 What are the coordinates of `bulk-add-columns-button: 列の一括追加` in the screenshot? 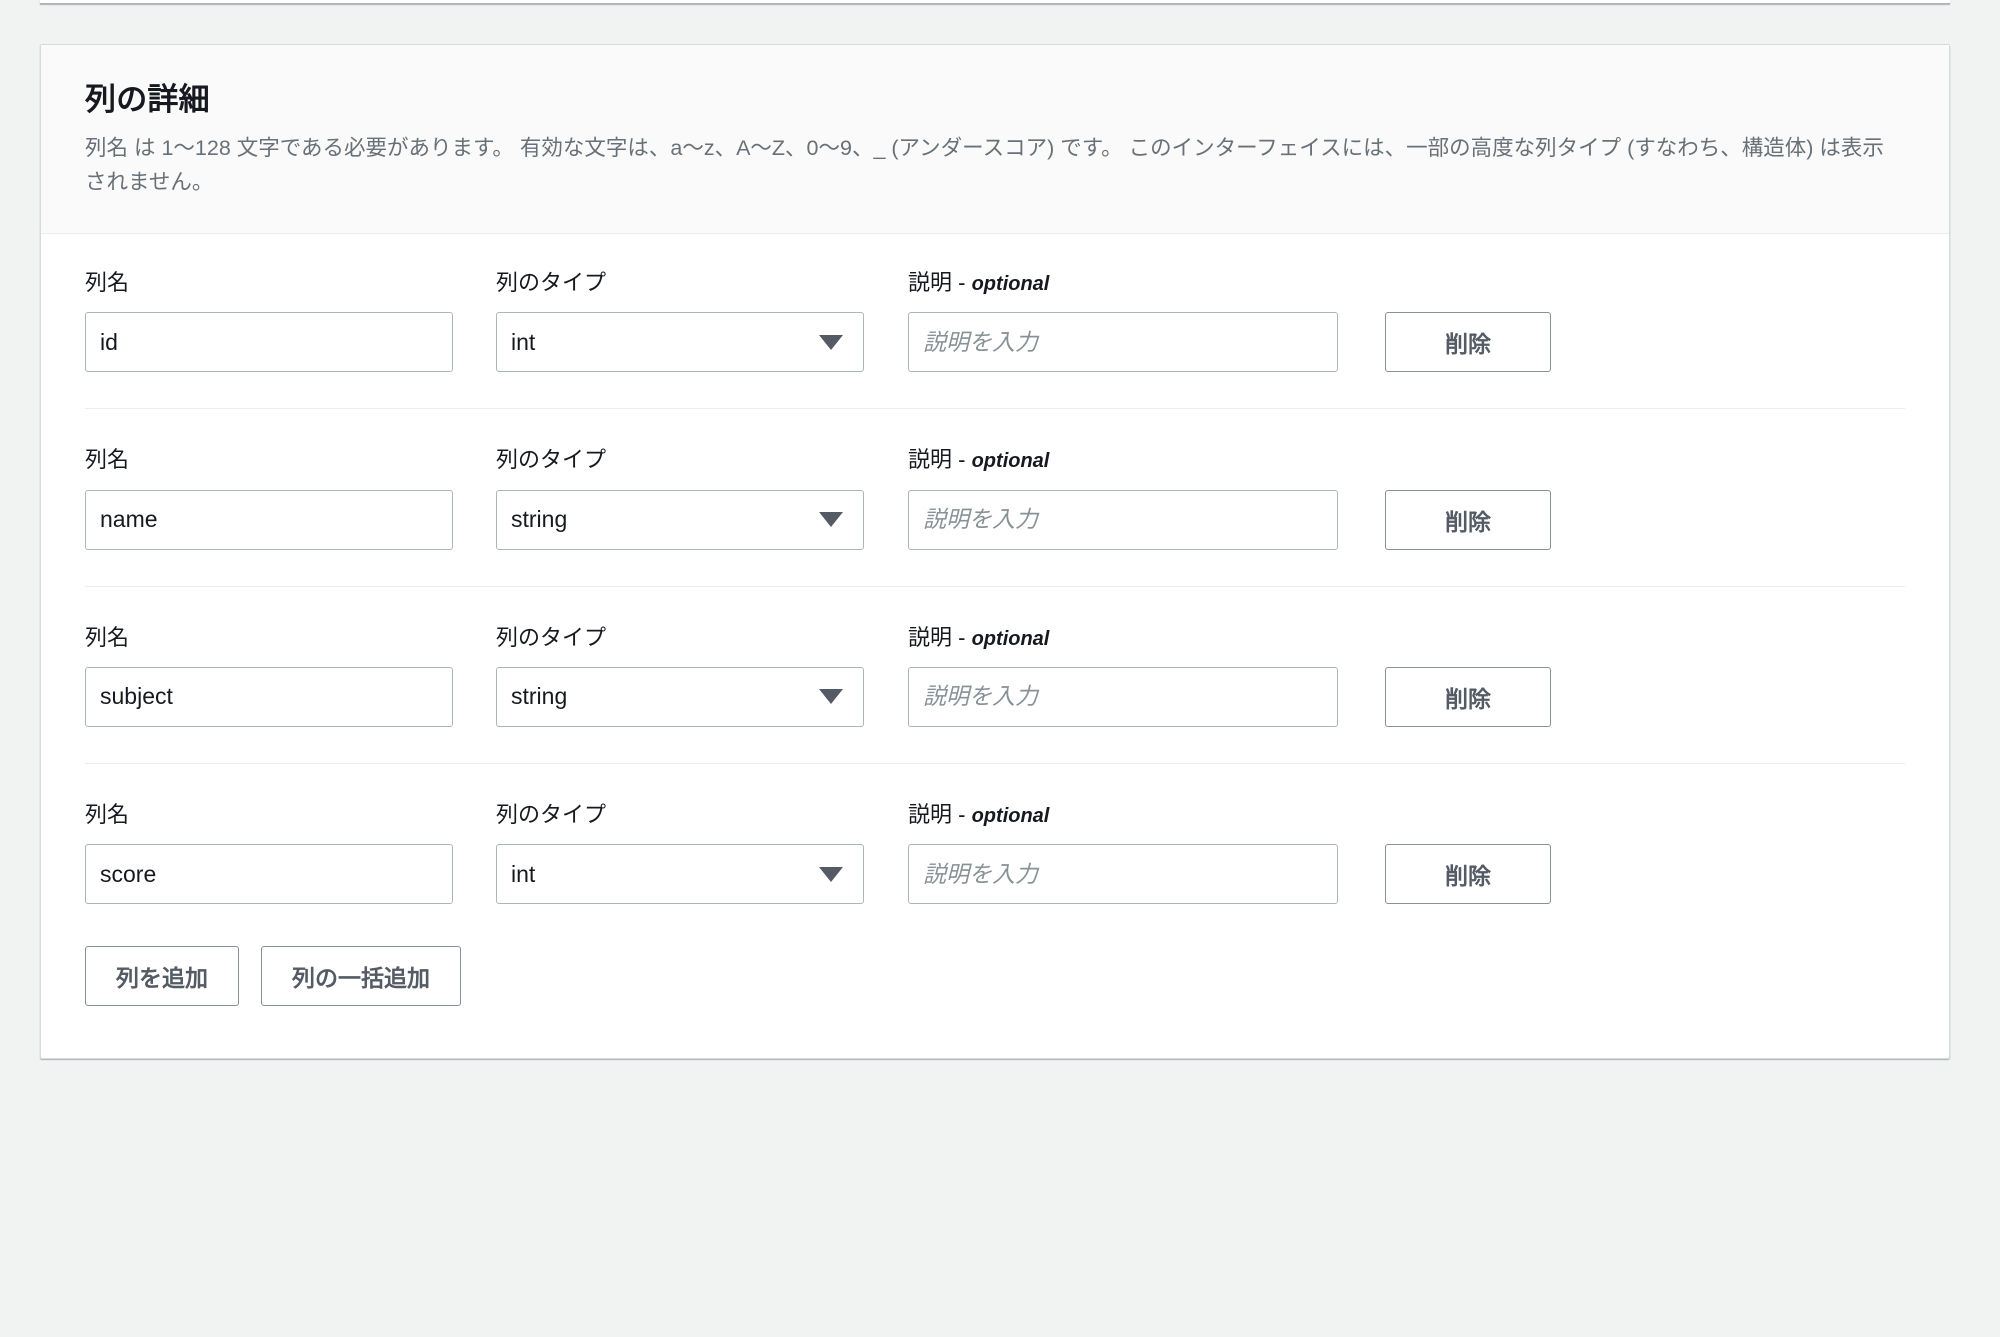 It's located at (361, 976).